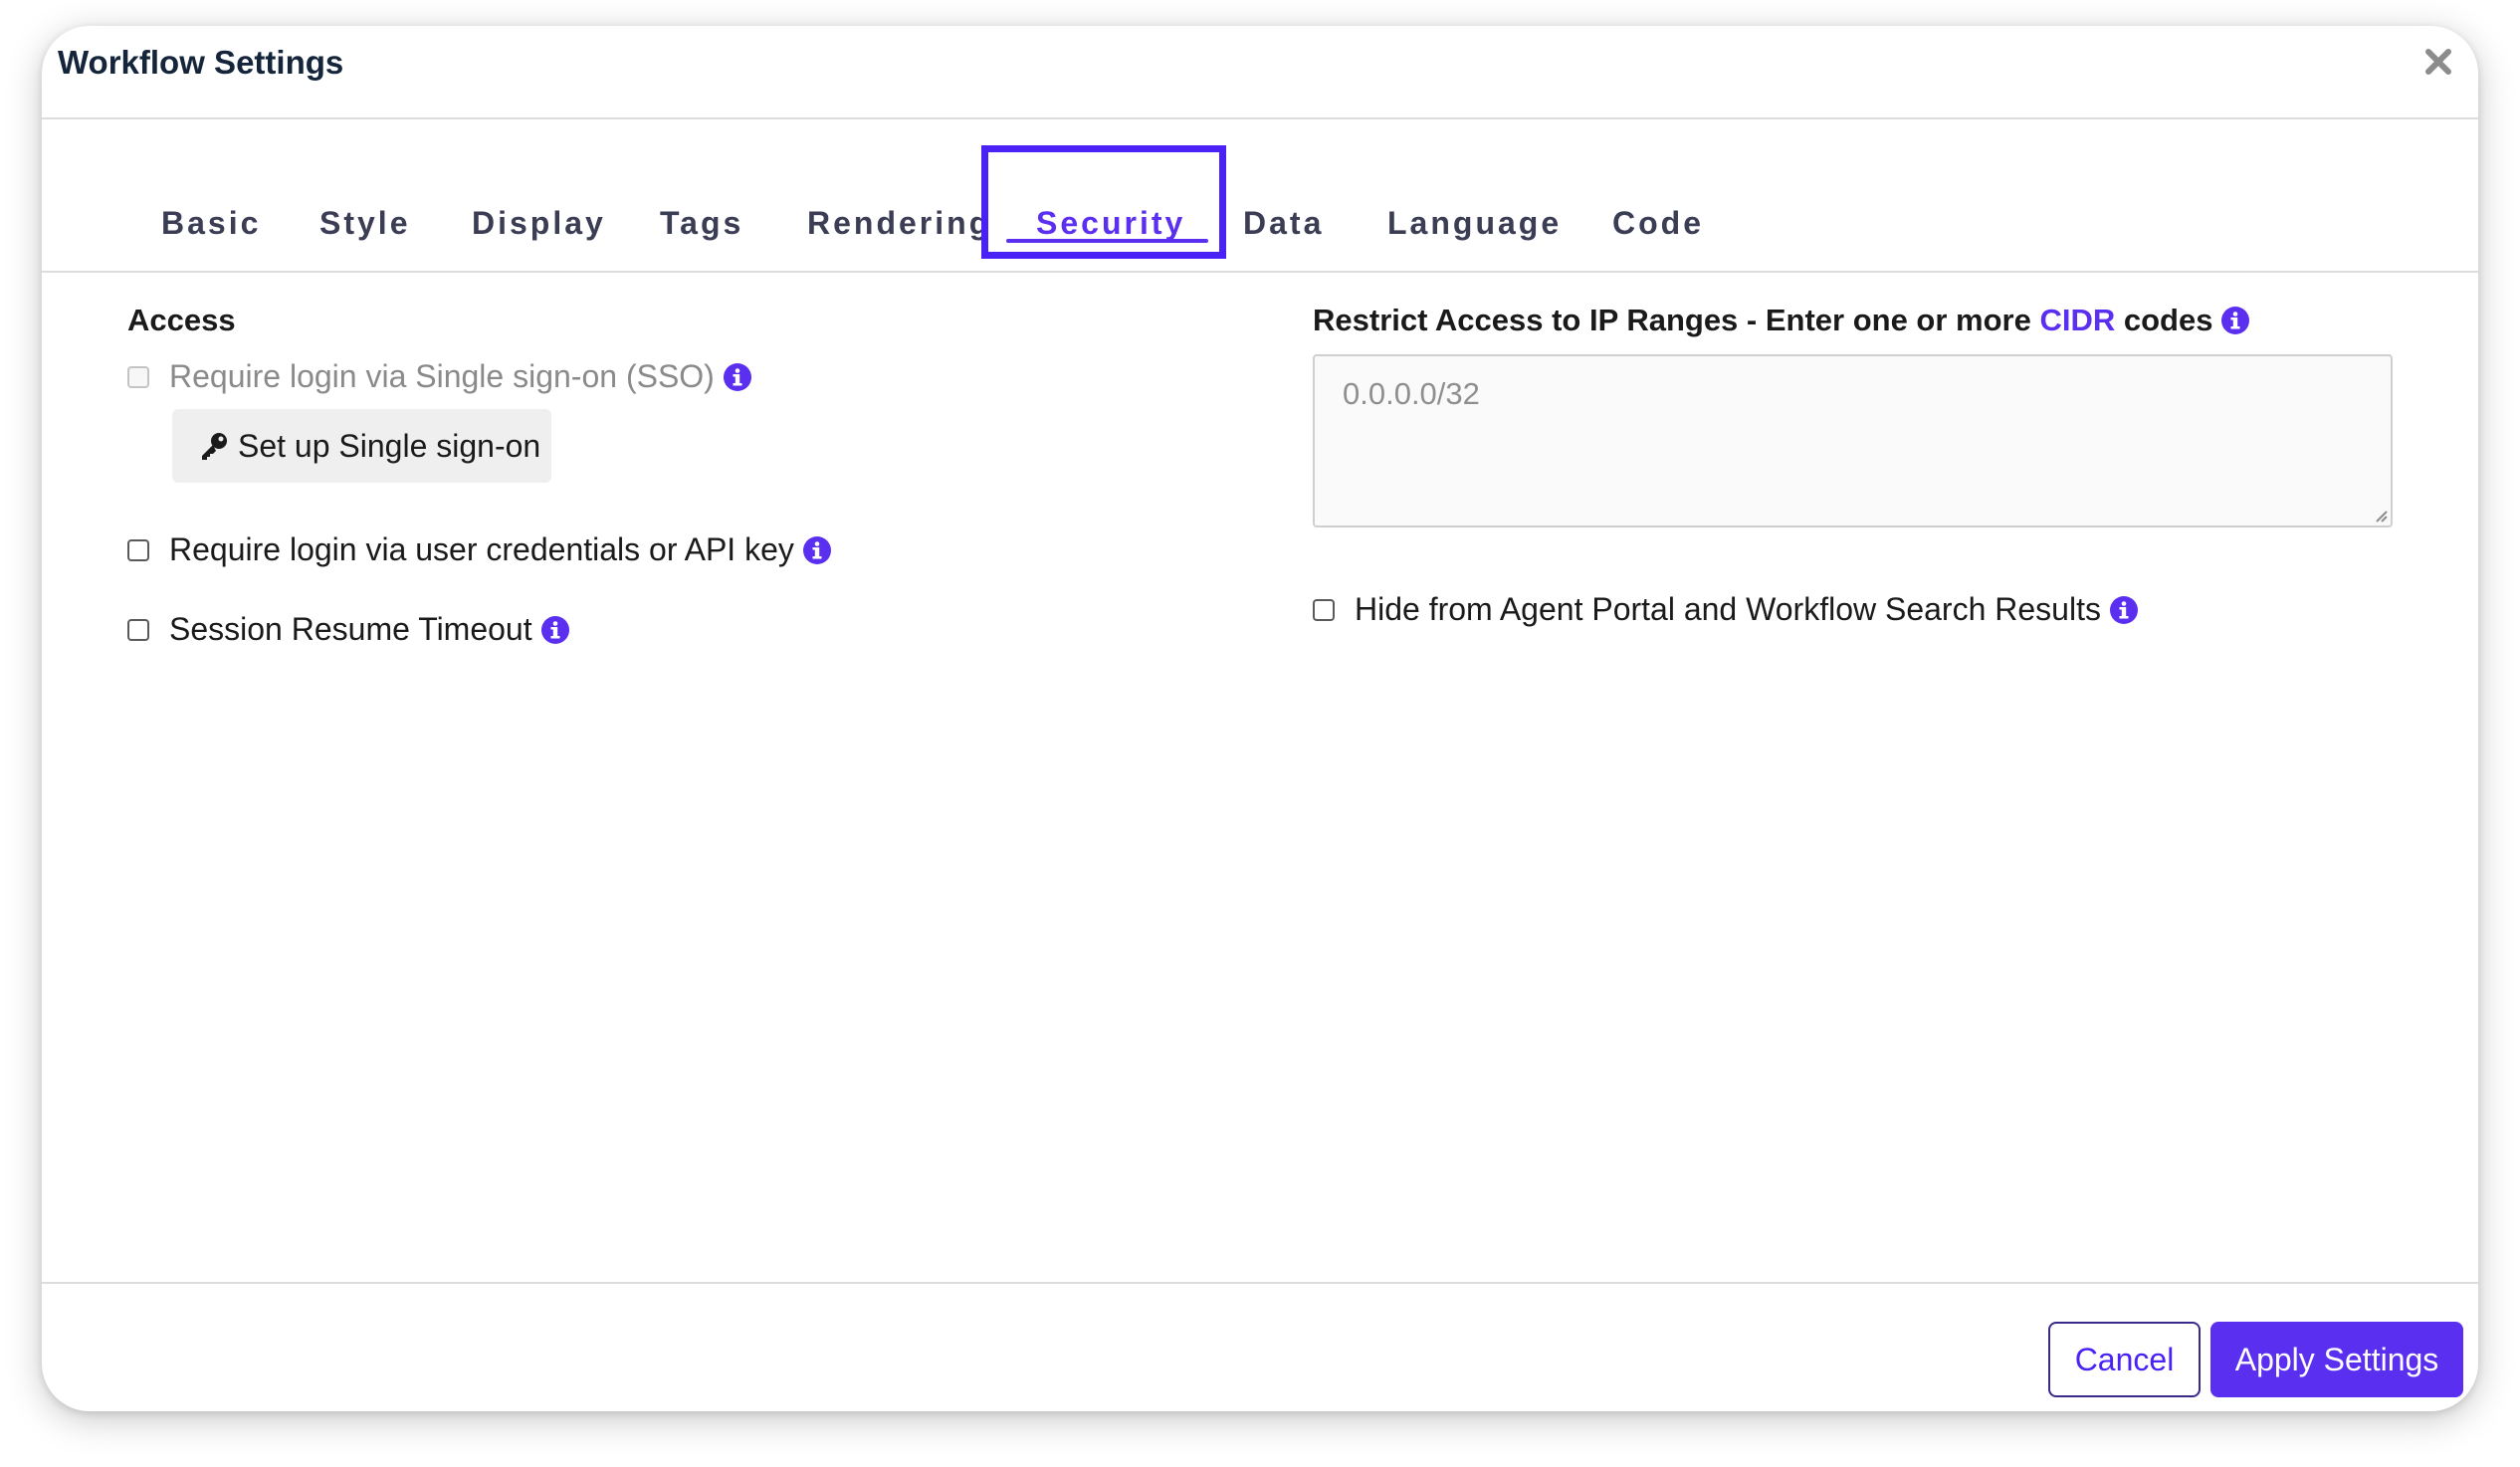  I want to click on hide-from-portal-checkbox, so click(1324, 609).